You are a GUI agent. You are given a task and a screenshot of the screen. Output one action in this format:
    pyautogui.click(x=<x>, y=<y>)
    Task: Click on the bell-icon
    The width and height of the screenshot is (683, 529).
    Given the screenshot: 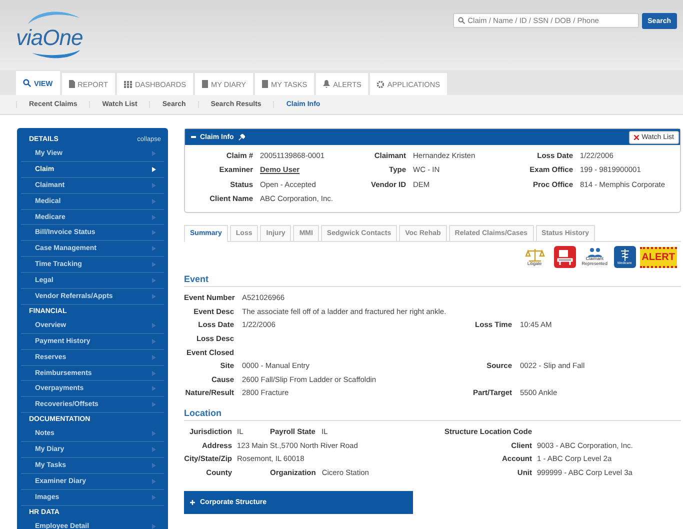 What is the action you would take?
    pyautogui.click(x=326, y=84)
    